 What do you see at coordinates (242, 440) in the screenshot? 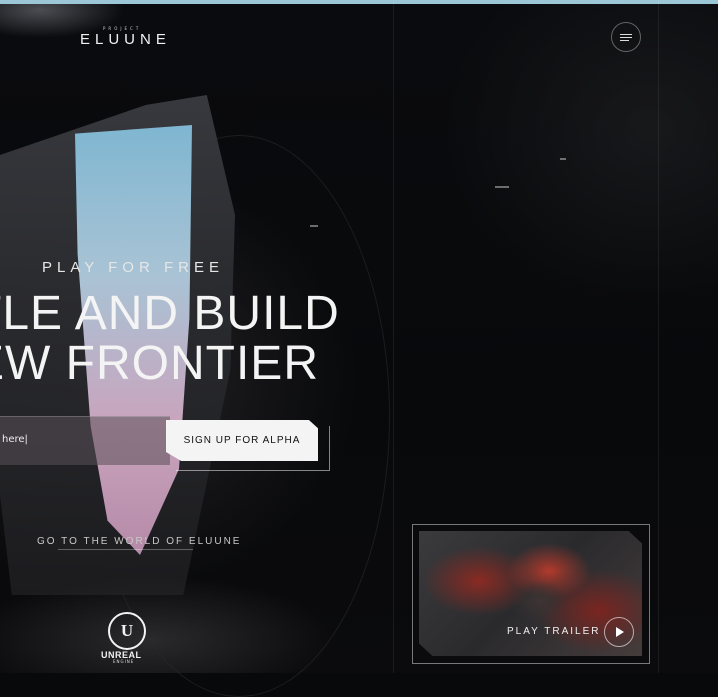
I see `signup-alpha-button: SIGN UP FOR ALPHA` at bounding box center [242, 440].